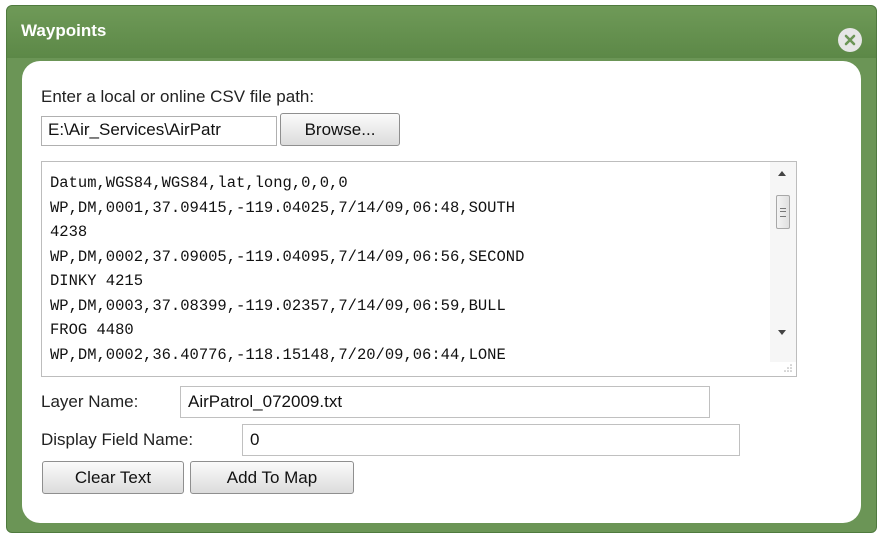 Image resolution: width=883 pixels, height=538 pixels. Describe the element at coordinates (491, 440) in the screenshot. I see `display-field-input: 0` at that location.